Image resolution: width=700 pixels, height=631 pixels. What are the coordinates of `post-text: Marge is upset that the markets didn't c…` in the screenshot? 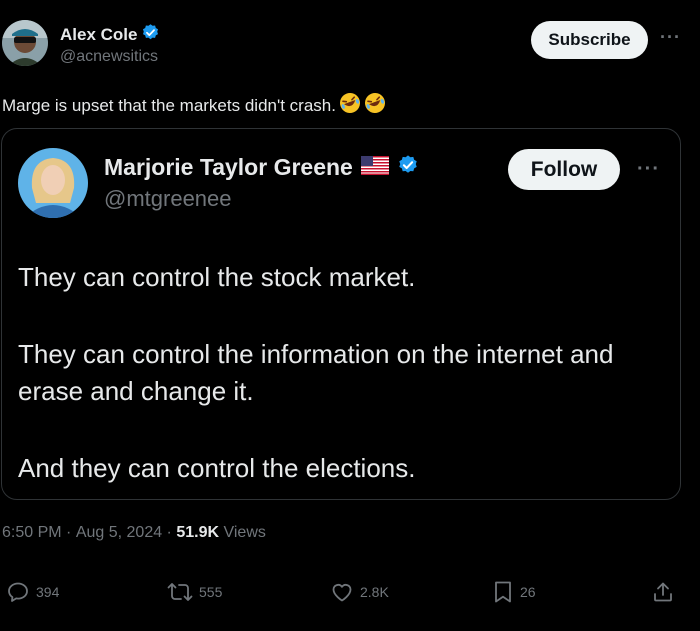 It's located at (169, 105).